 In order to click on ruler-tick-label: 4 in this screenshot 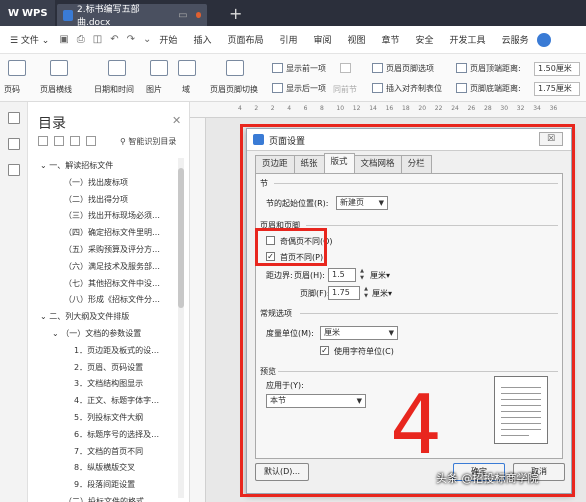, I will do `click(289, 108)`.